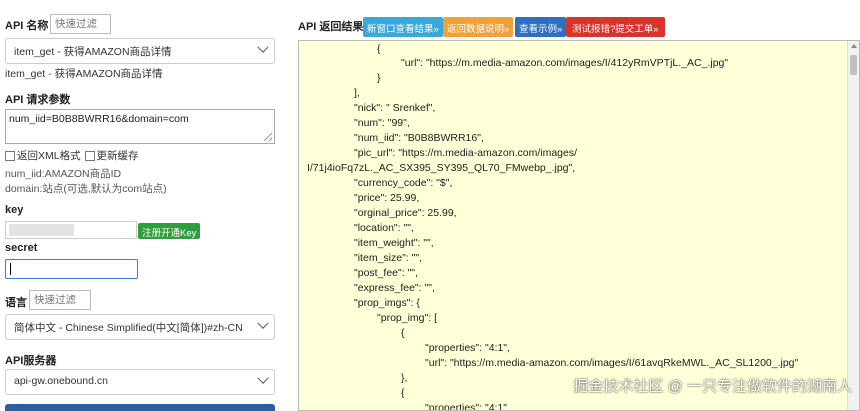 The height and width of the screenshot is (411, 860). What do you see at coordinates (140, 126) in the screenshot?
I see `params-textarea: num_iid=B0B8BWRR16&domain=com` at bounding box center [140, 126].